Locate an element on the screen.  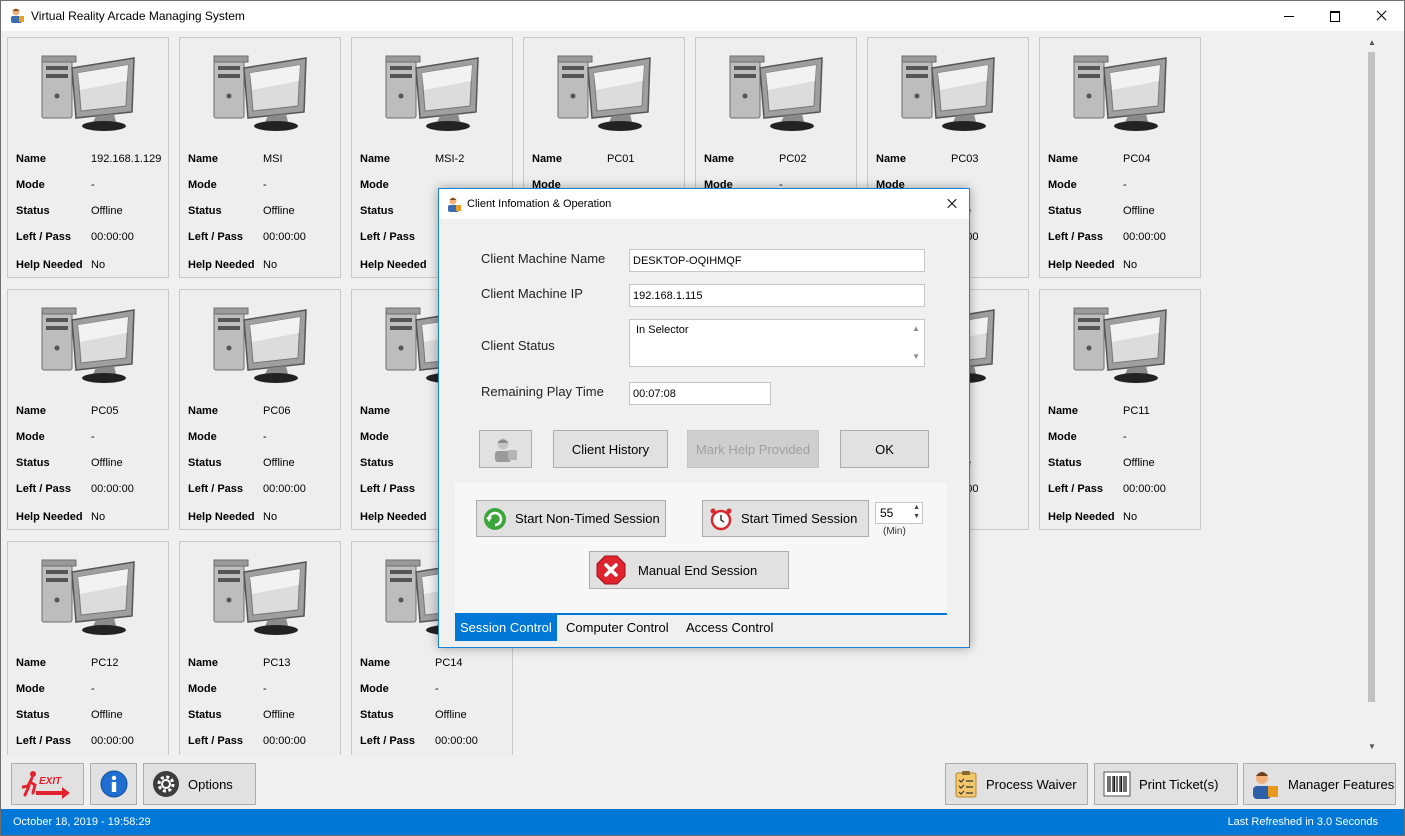
pc-name-value: PC04 is located at coordinates (1137, 159).